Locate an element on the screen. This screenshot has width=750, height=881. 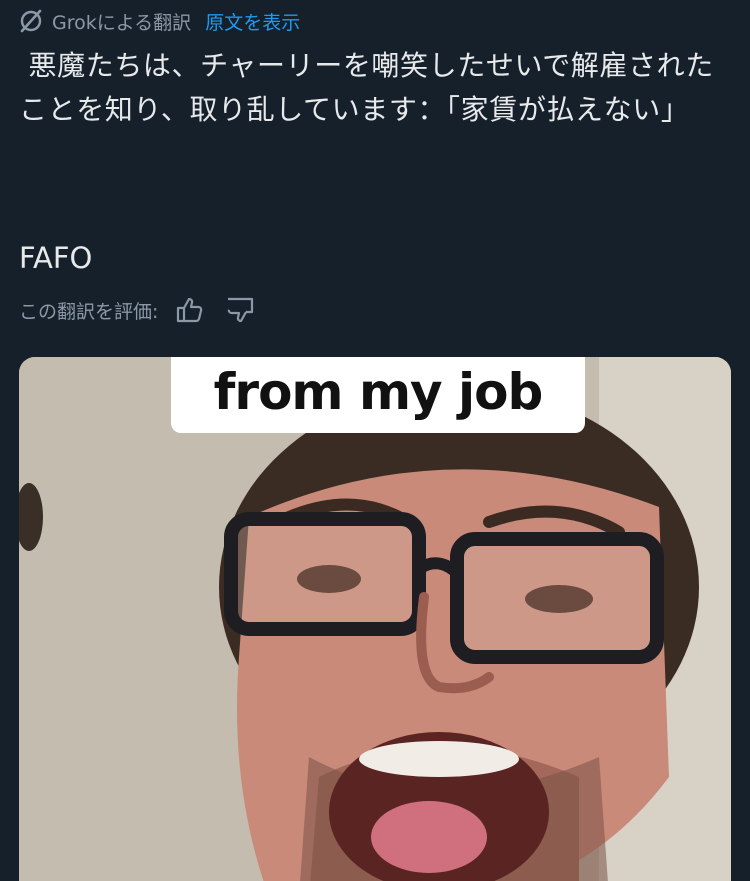
thumbs-up-icon is located at coordinates (190, 310).